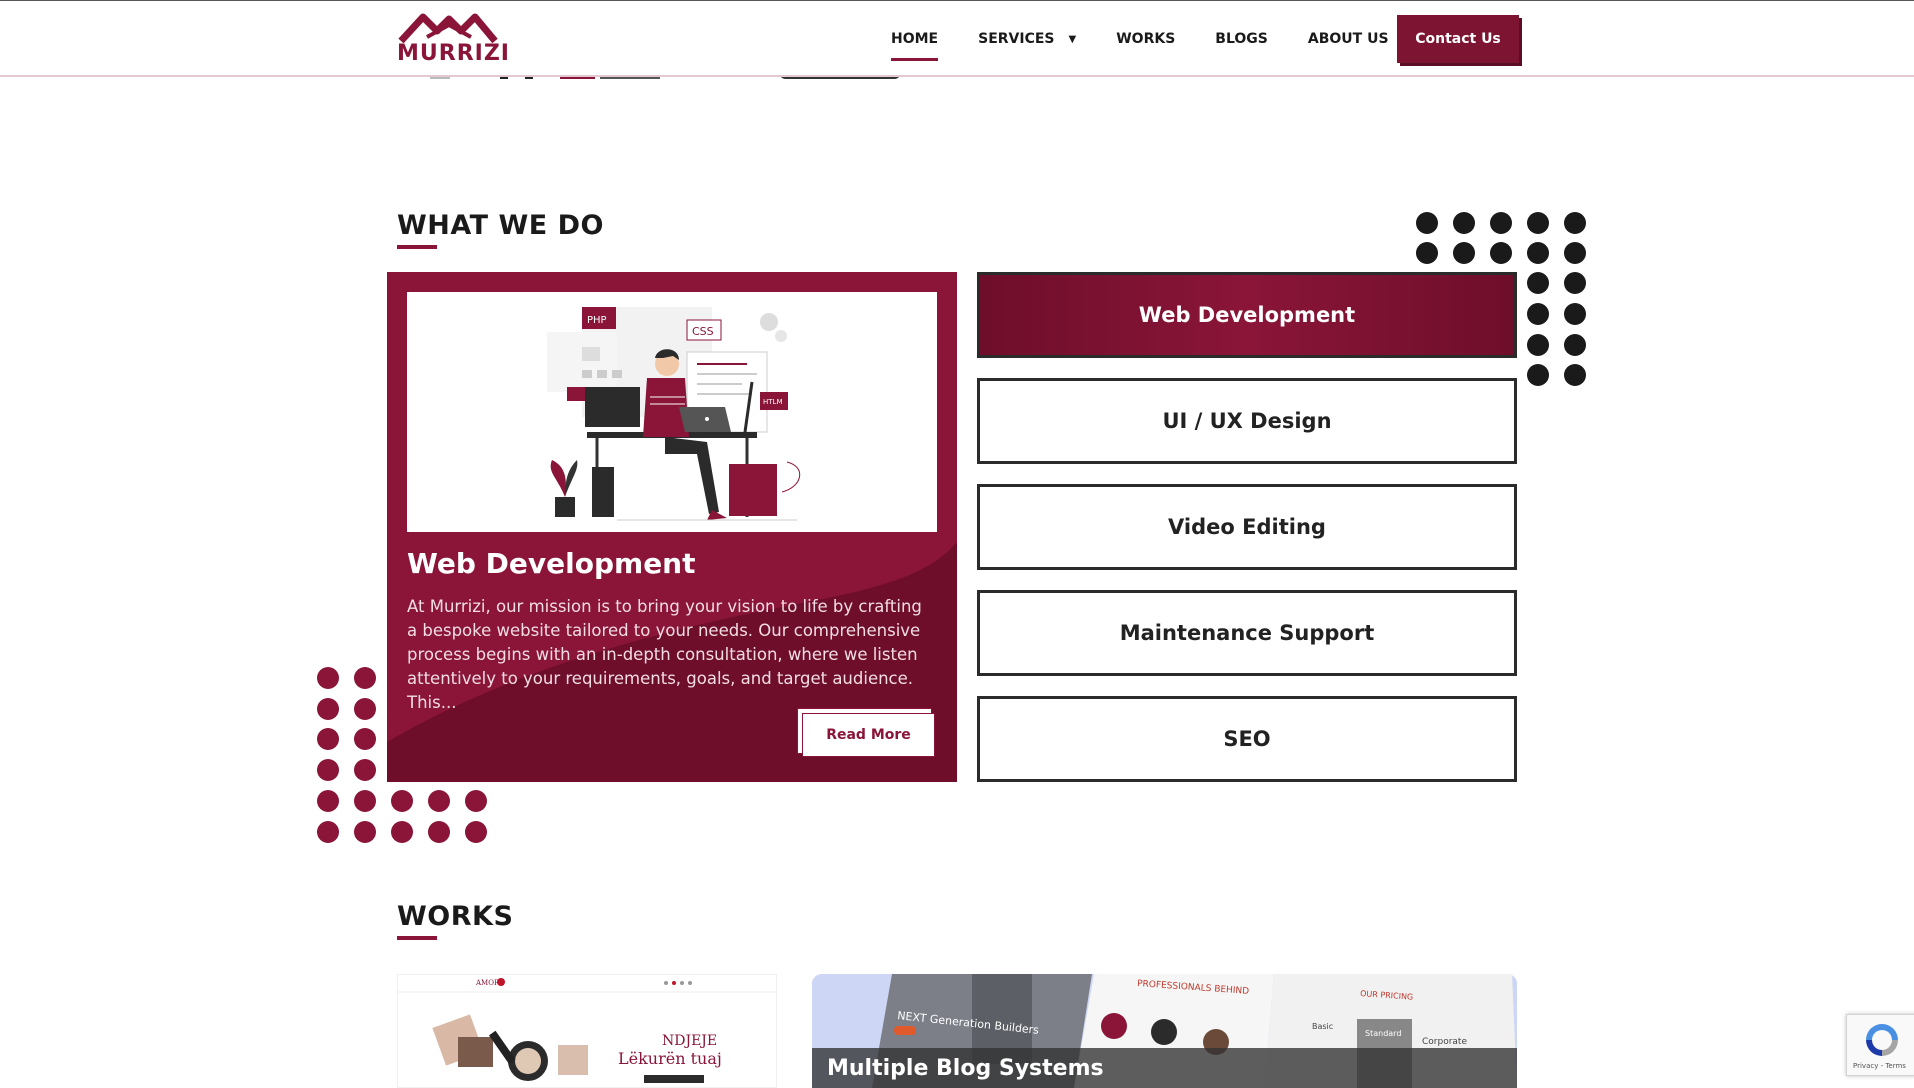 This screenshot has width=1914, height=1088. I want to click on works-title-text: WORKS, so click(455, 916).